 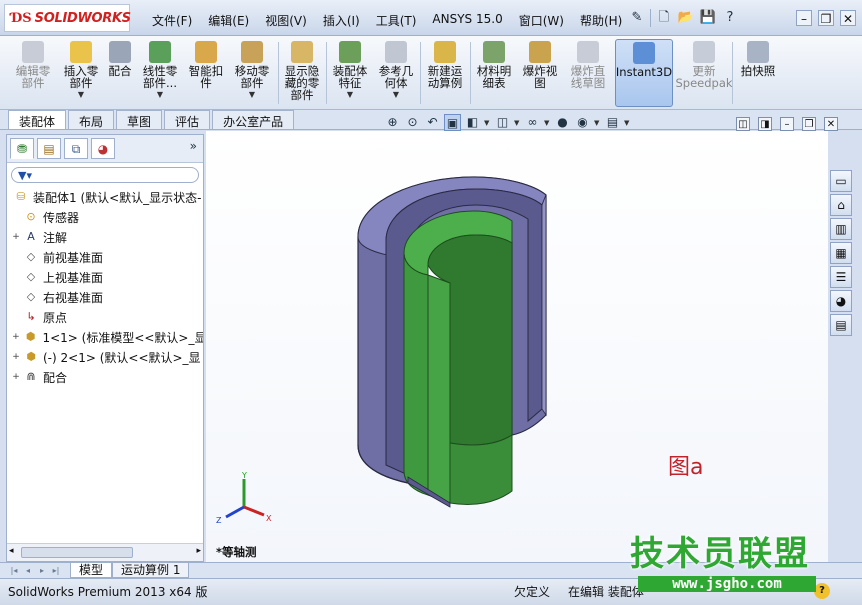 I want to click on insert-part-button: 插入零 部件 ▼, so click(x=81, y=73).